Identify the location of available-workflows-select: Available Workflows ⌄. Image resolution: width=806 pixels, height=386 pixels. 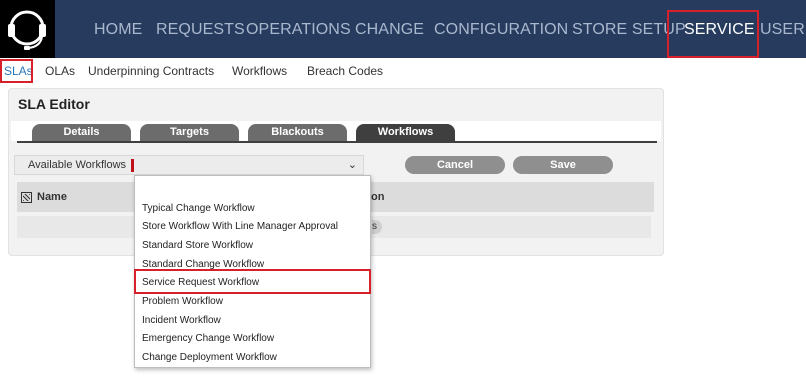
(189, 165).